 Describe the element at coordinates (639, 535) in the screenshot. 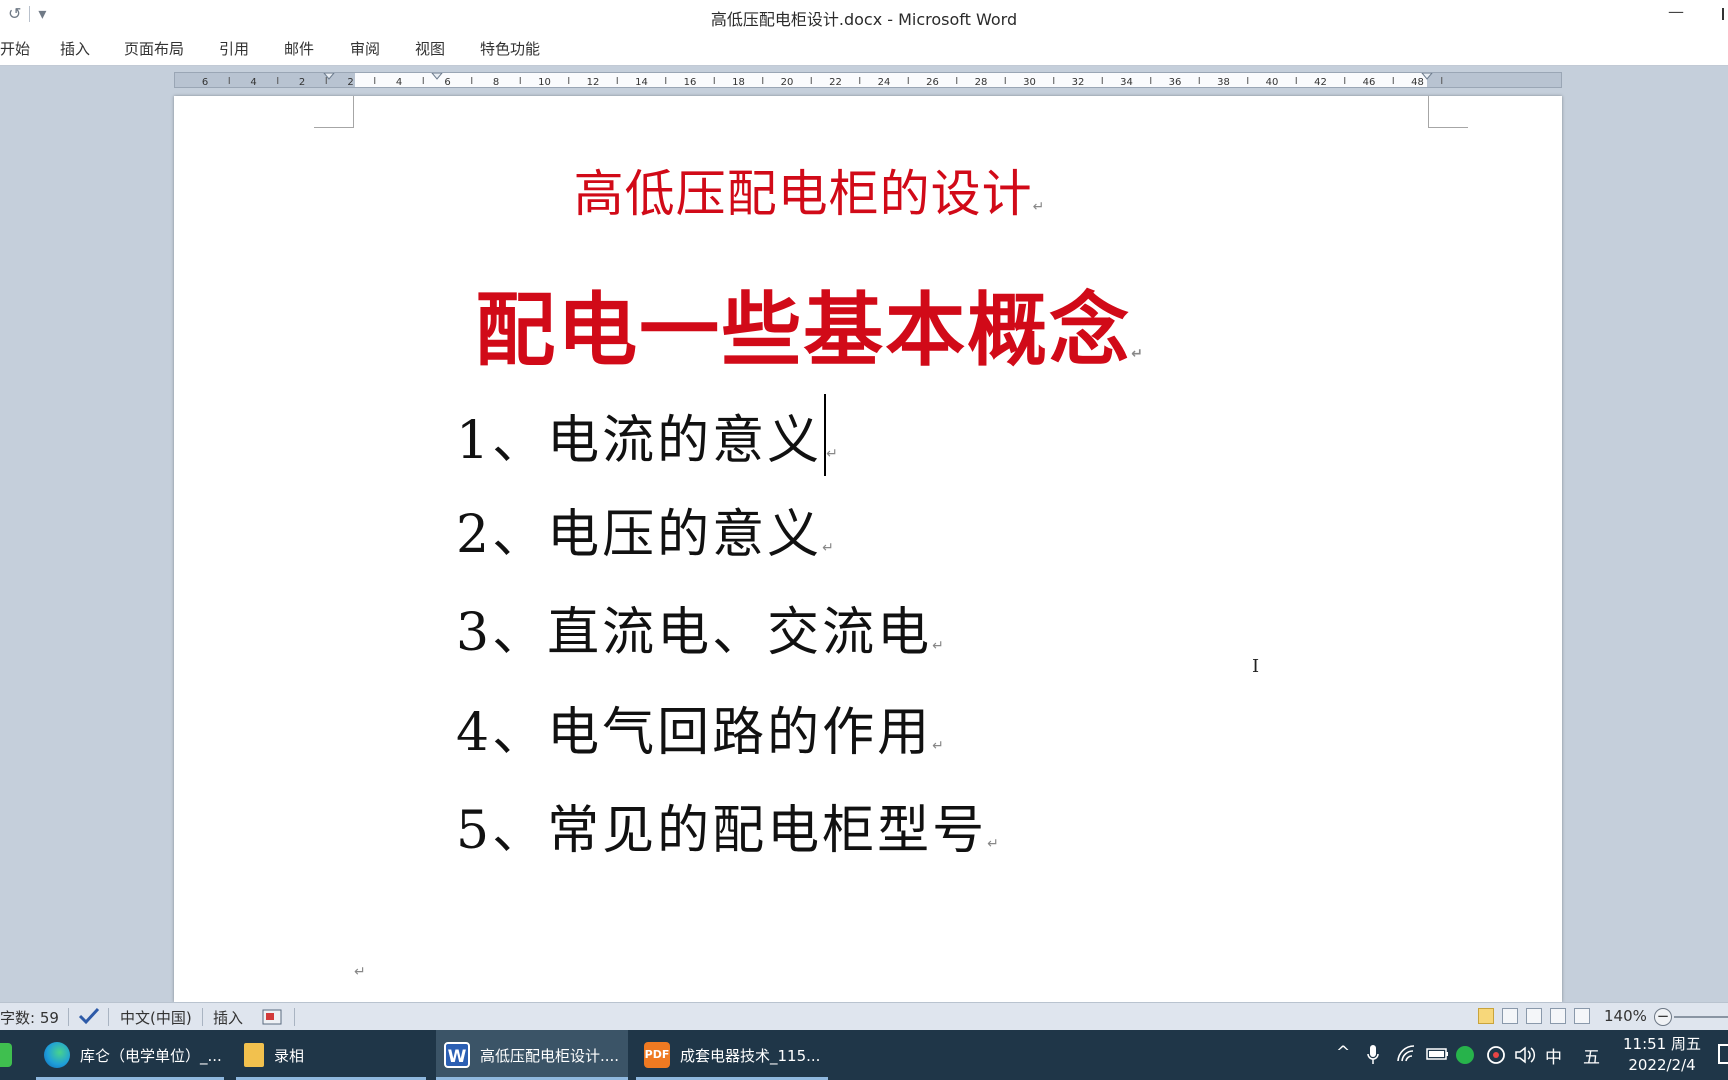

I see `list-item-text: 2、电压的意义` at that location.